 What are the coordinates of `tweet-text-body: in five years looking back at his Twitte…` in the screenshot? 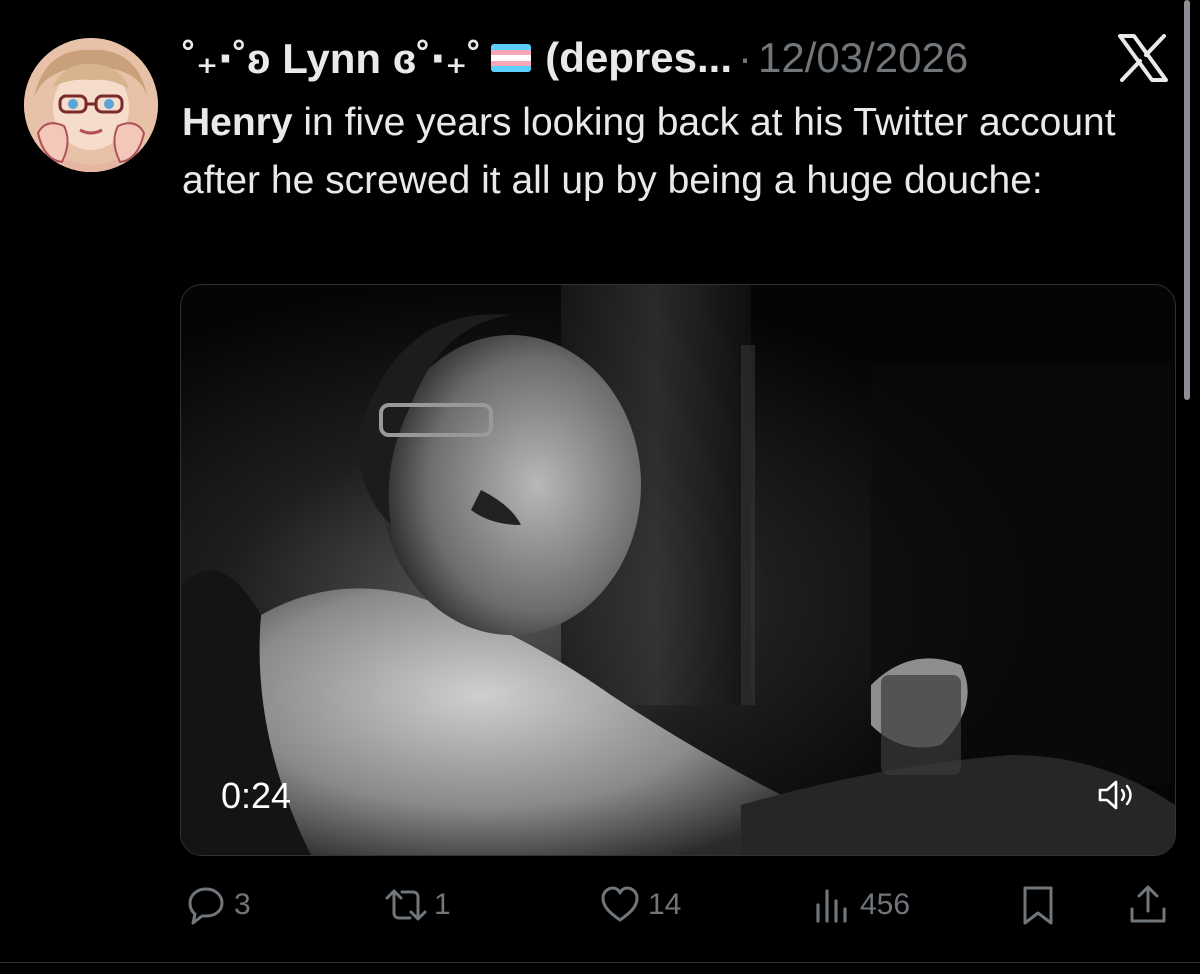 It's located at (649, 151).